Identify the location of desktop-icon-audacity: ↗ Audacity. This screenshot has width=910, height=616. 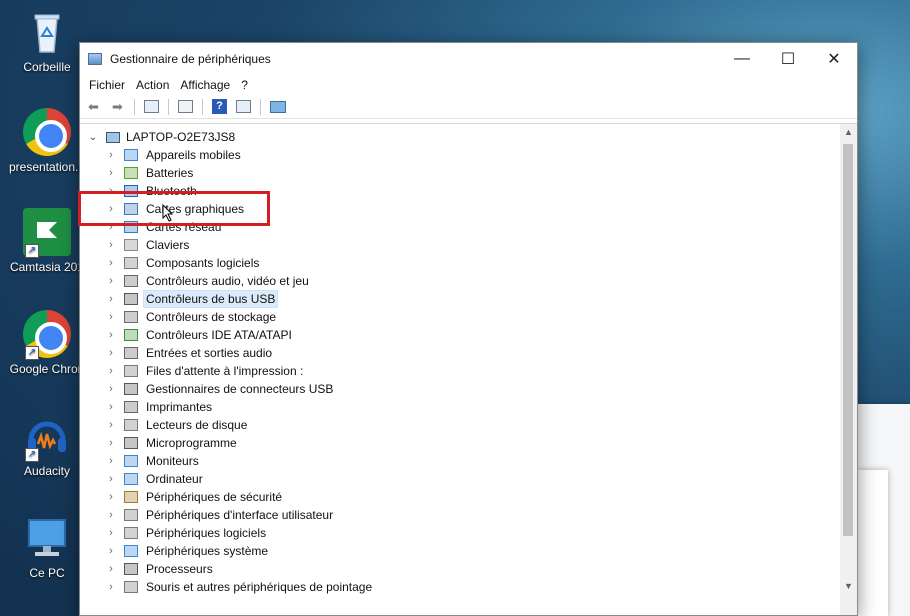
(47, 445).